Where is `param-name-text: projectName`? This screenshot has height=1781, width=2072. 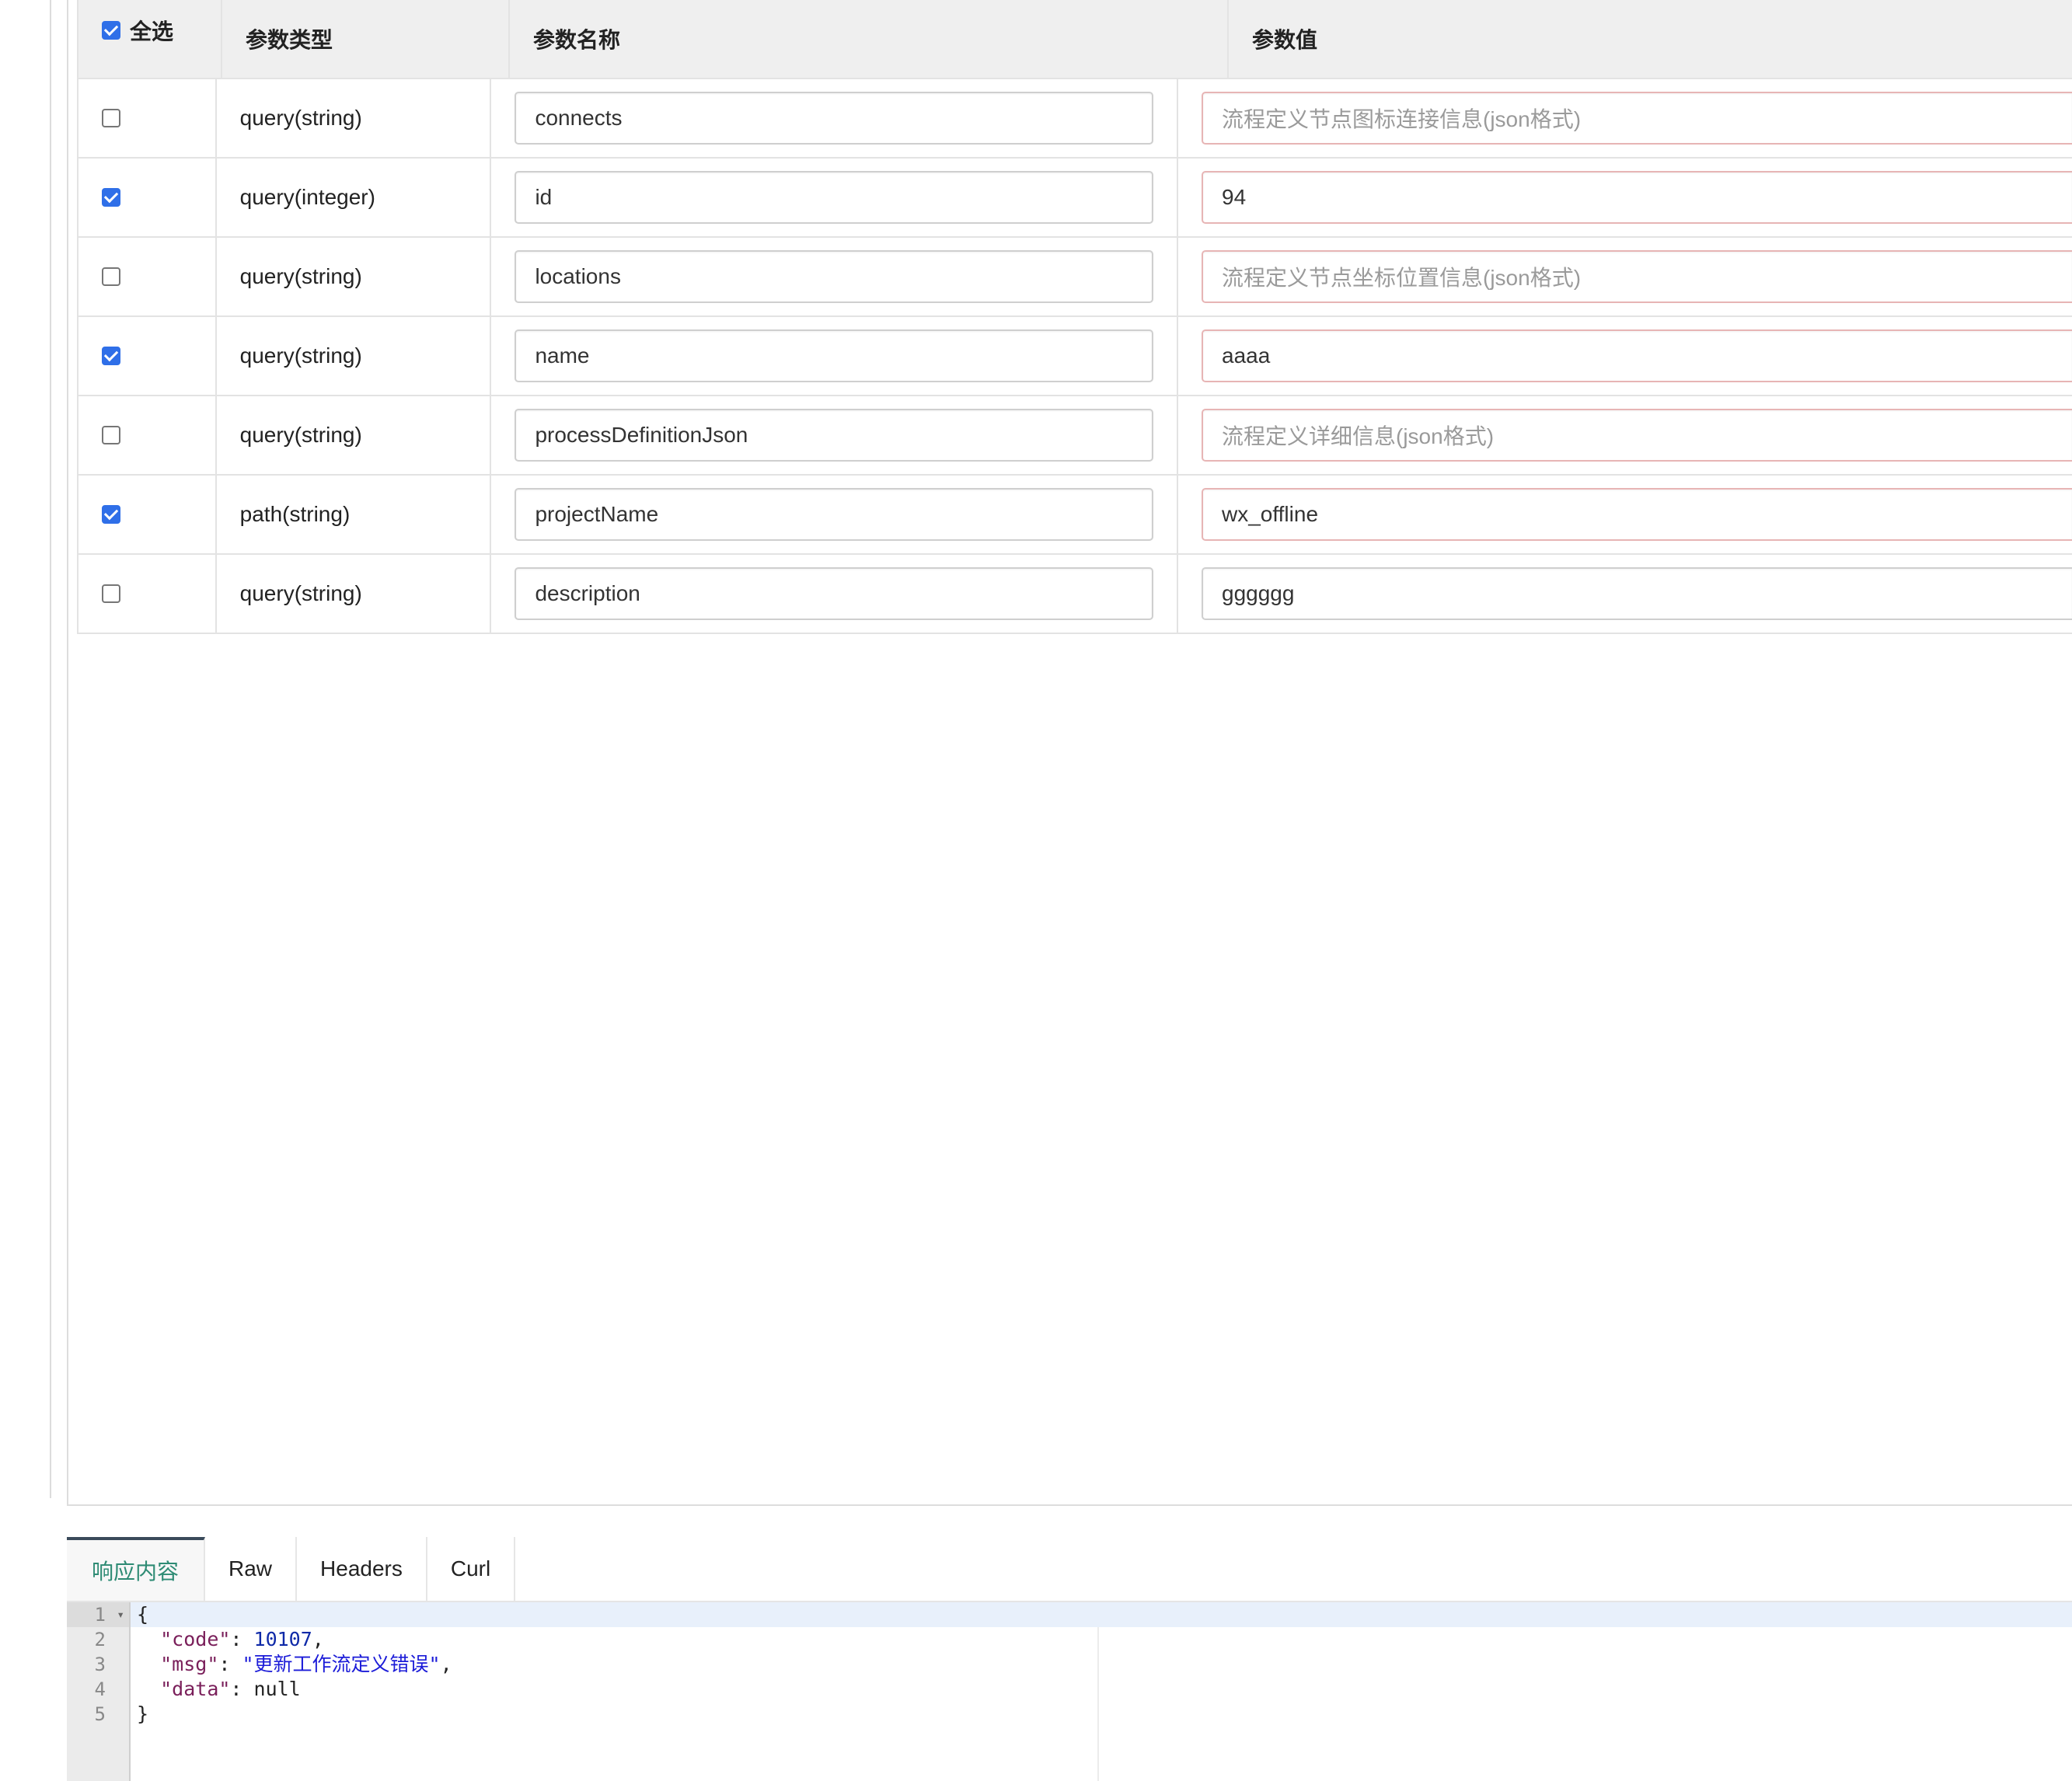 param-name-text: projectName is located at coordinates (597, 514).